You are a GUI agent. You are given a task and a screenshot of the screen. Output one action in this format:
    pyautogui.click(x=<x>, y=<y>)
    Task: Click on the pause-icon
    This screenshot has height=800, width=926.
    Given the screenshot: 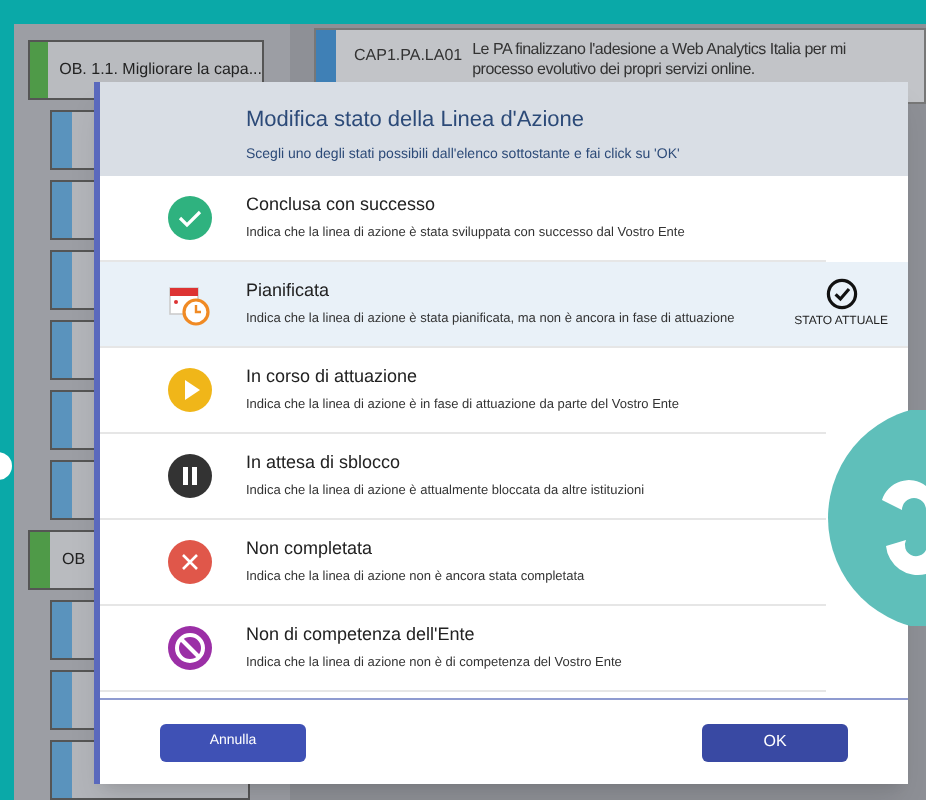 What is the action you would take?
    pyautogui.click(x=190, y=476)
    